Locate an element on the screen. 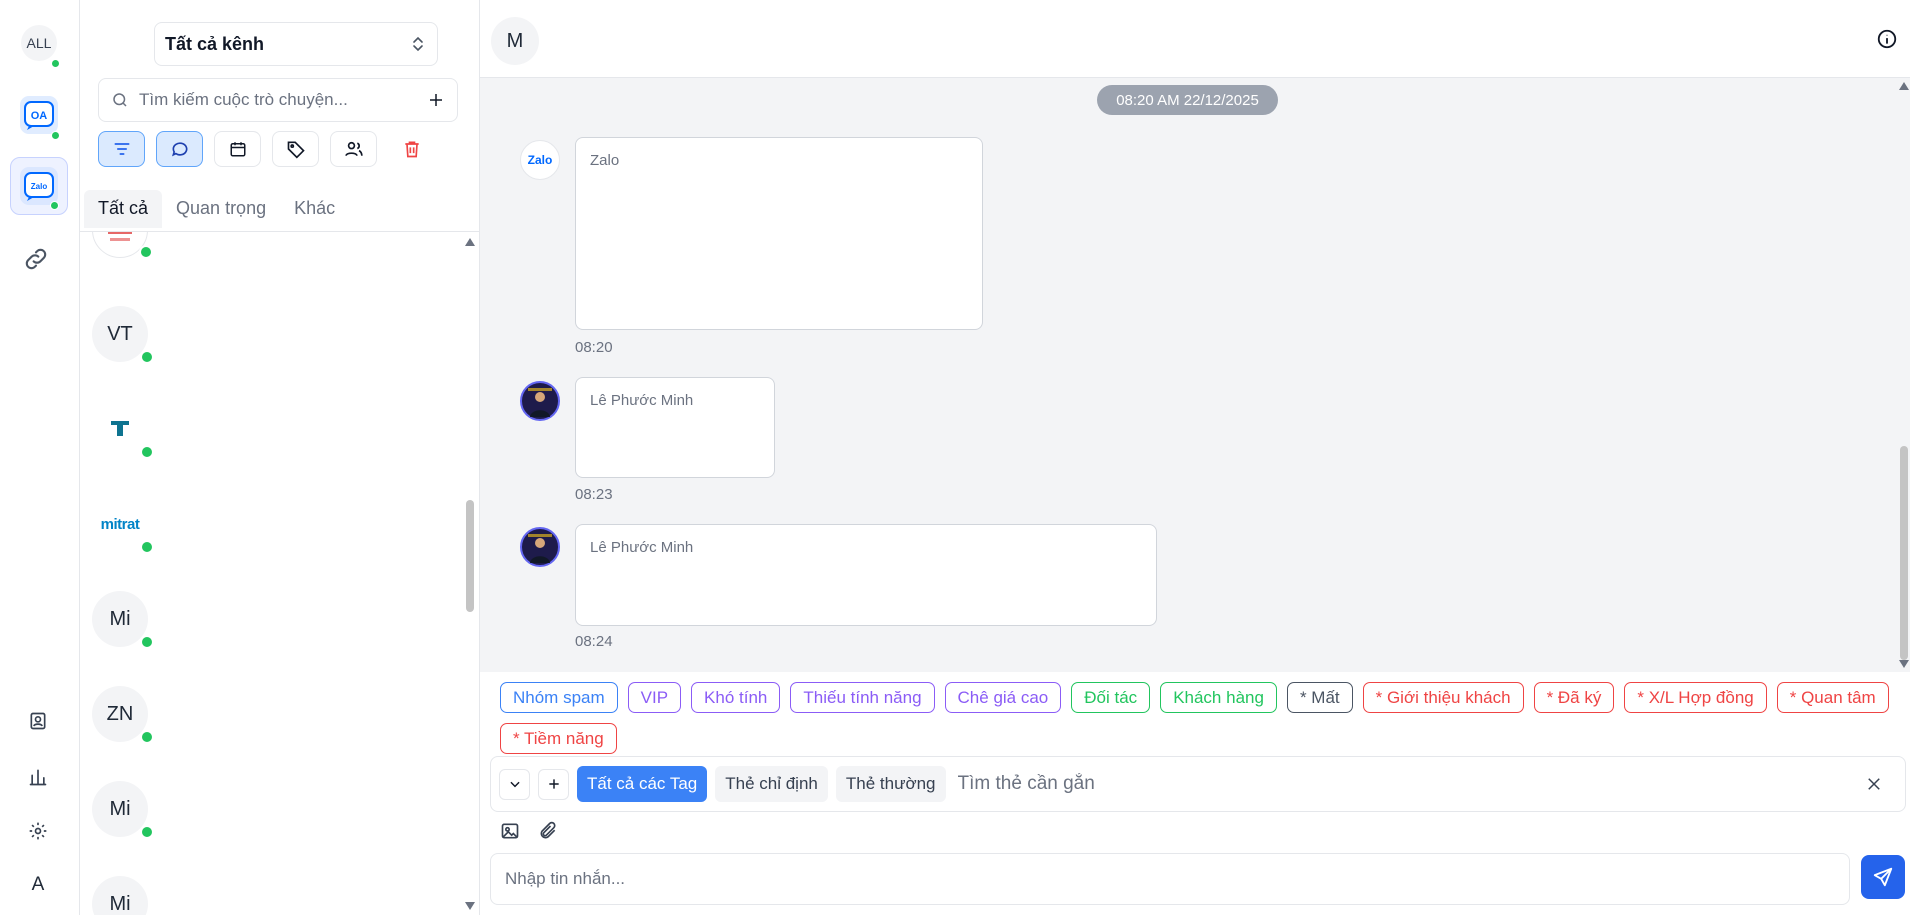 The height and width of the screenshot is (915, 1910). zalo-icon: Zalo is located at coordinates (39, 186).